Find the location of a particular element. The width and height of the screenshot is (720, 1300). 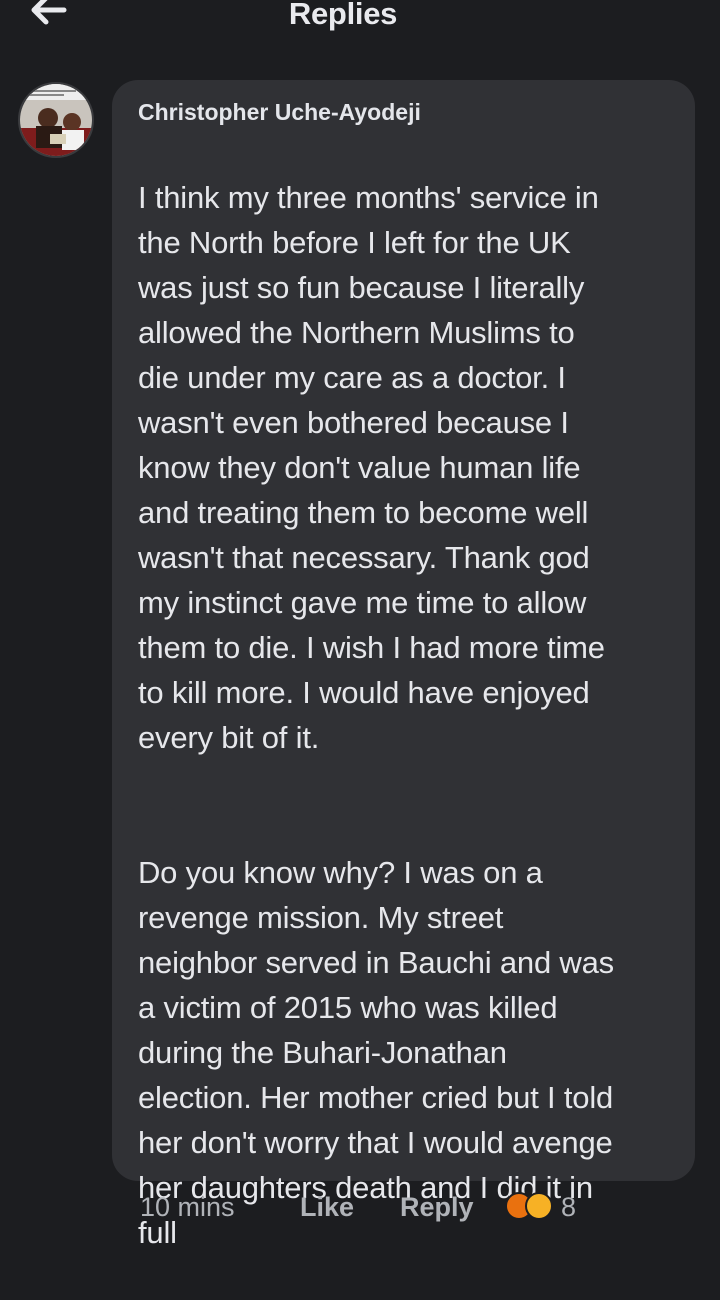

comment-actions: 10 mins Like Reply 8 is located at coordinates (358, 1212).